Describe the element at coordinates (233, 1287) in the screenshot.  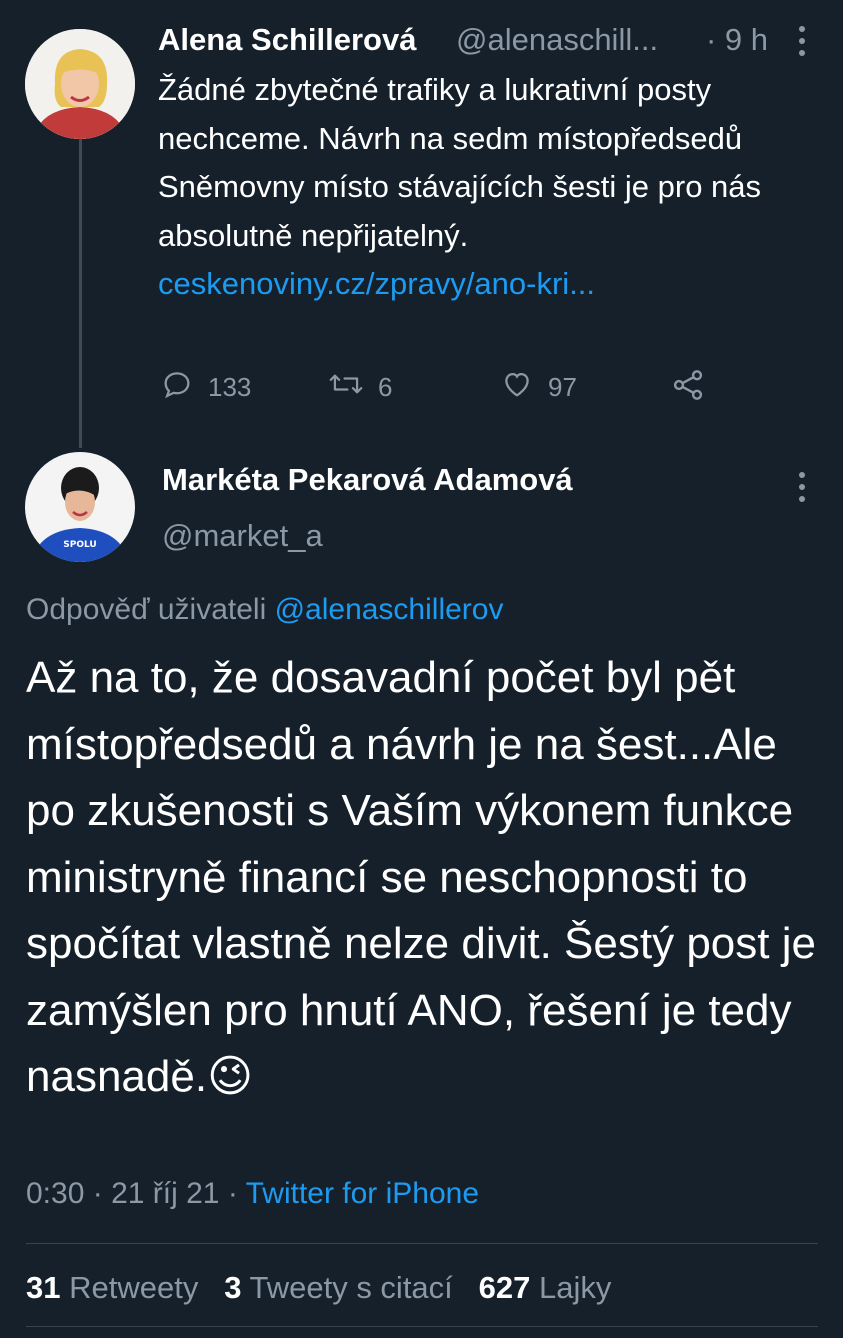
I see `quotes-count: 3` at that location.